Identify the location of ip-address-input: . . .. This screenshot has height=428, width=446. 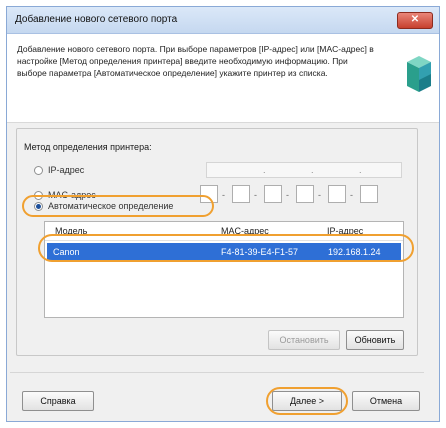
(304, 170).